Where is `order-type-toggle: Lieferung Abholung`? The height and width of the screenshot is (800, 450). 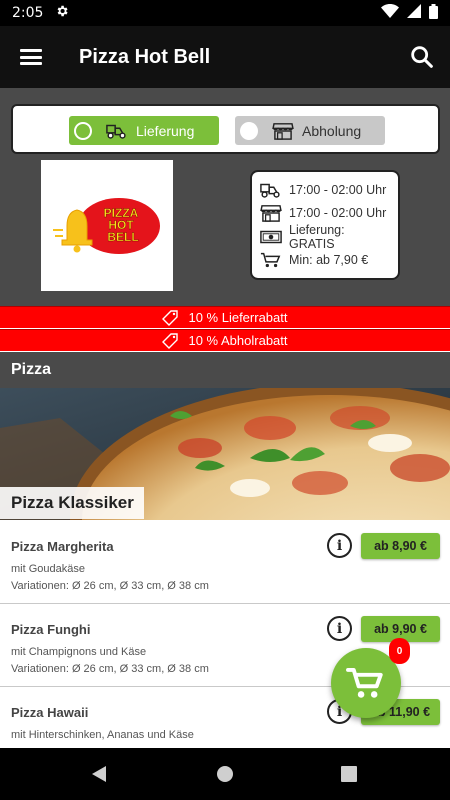
order-type-toggle: Lieferung Abholung is located at coordinates (225, 129).